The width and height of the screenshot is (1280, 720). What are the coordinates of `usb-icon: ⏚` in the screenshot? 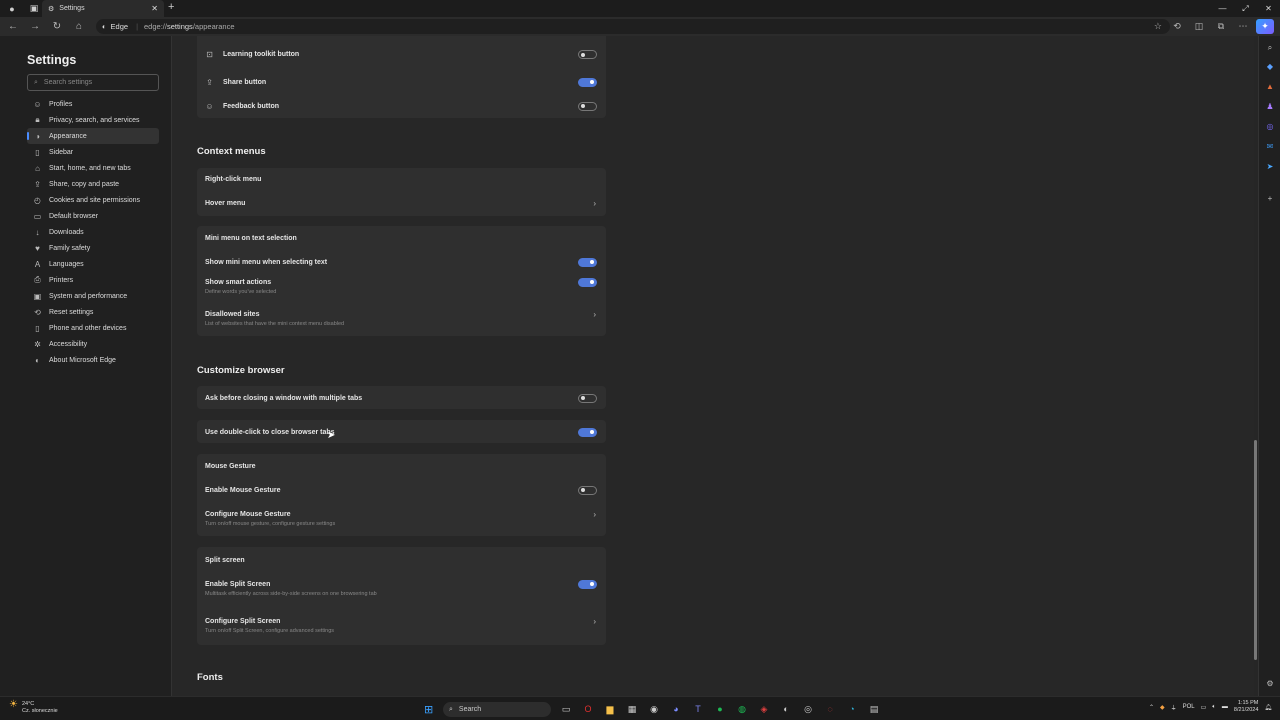 It's located at (1174, 707).